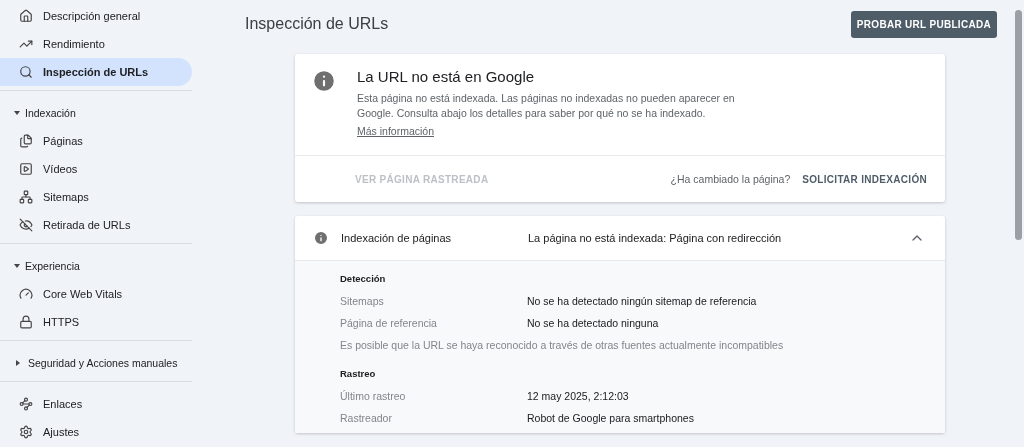 The image size is (1024, 447). I want to click on sitemap-icon, so click(26, 197).